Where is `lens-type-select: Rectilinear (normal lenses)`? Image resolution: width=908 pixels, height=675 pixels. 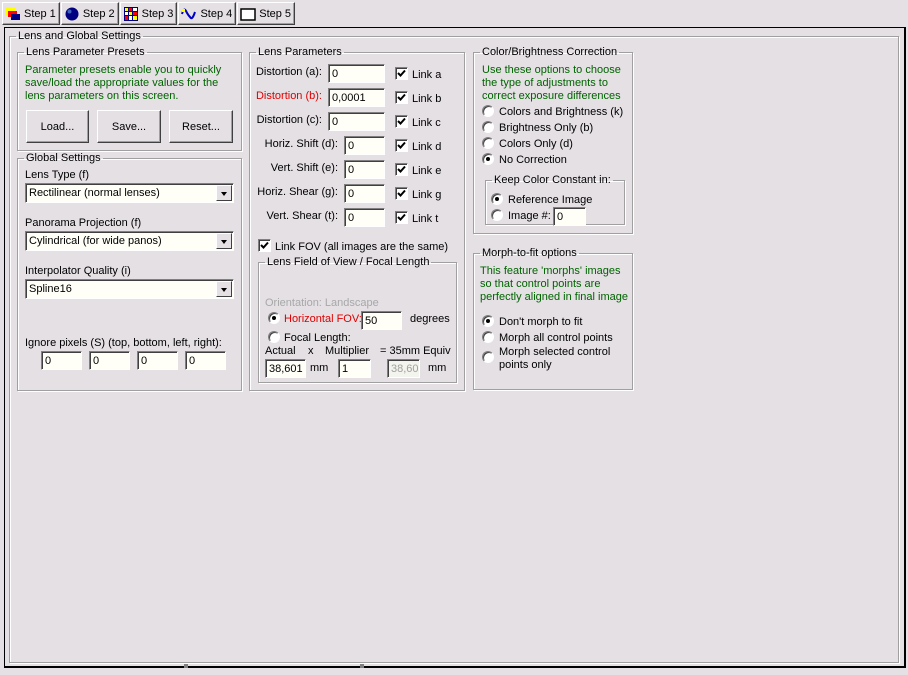
lens-type-select: Rectilinear (normal lenses) is located at coordinates (129, 193).